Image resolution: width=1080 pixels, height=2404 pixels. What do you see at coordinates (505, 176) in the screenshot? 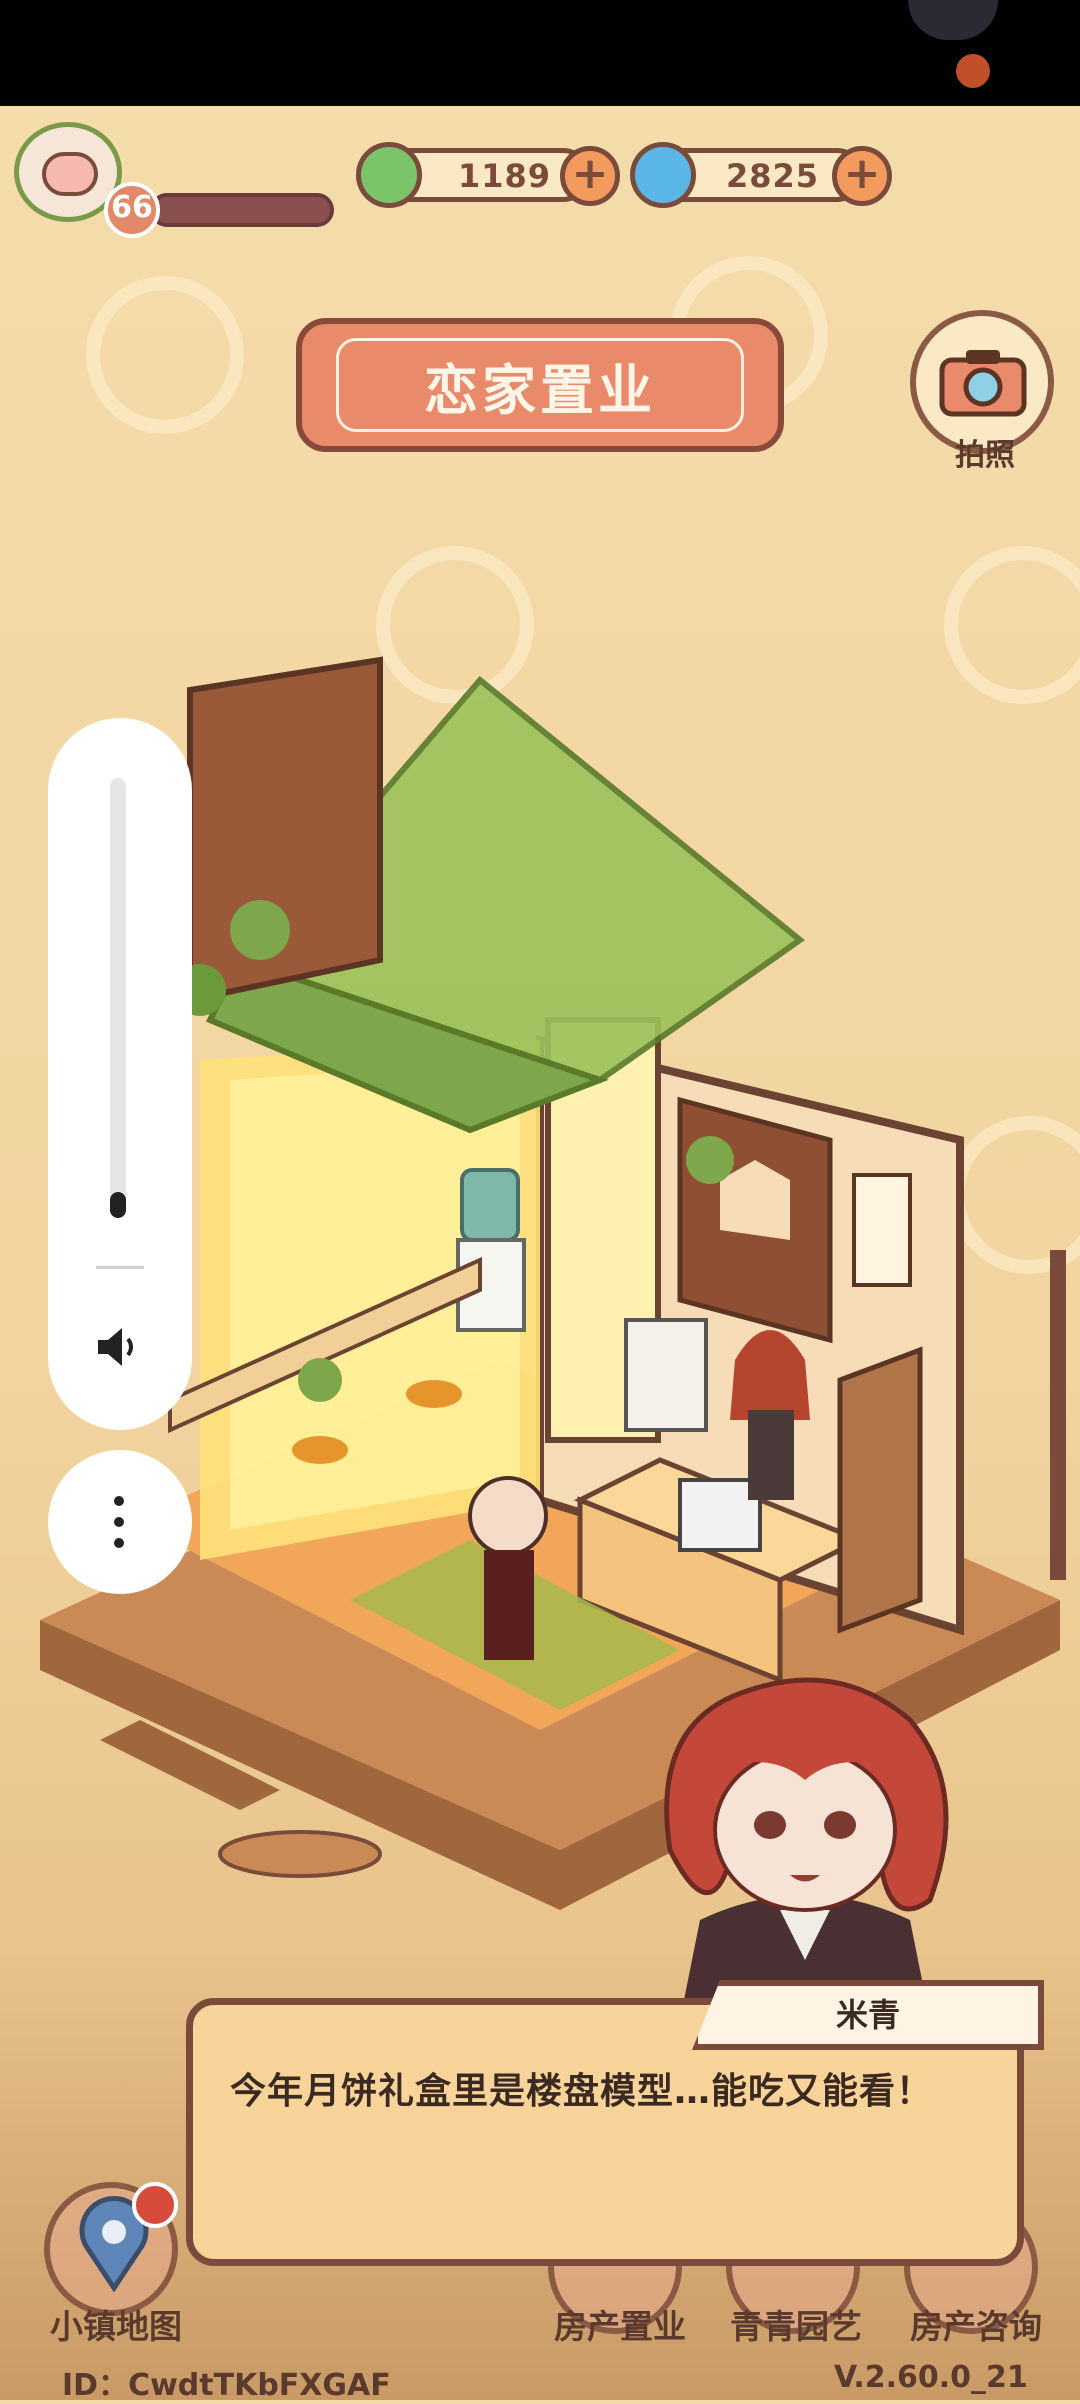
I see `leaf-currency-value: 1189` at bounding box center [505, 176].